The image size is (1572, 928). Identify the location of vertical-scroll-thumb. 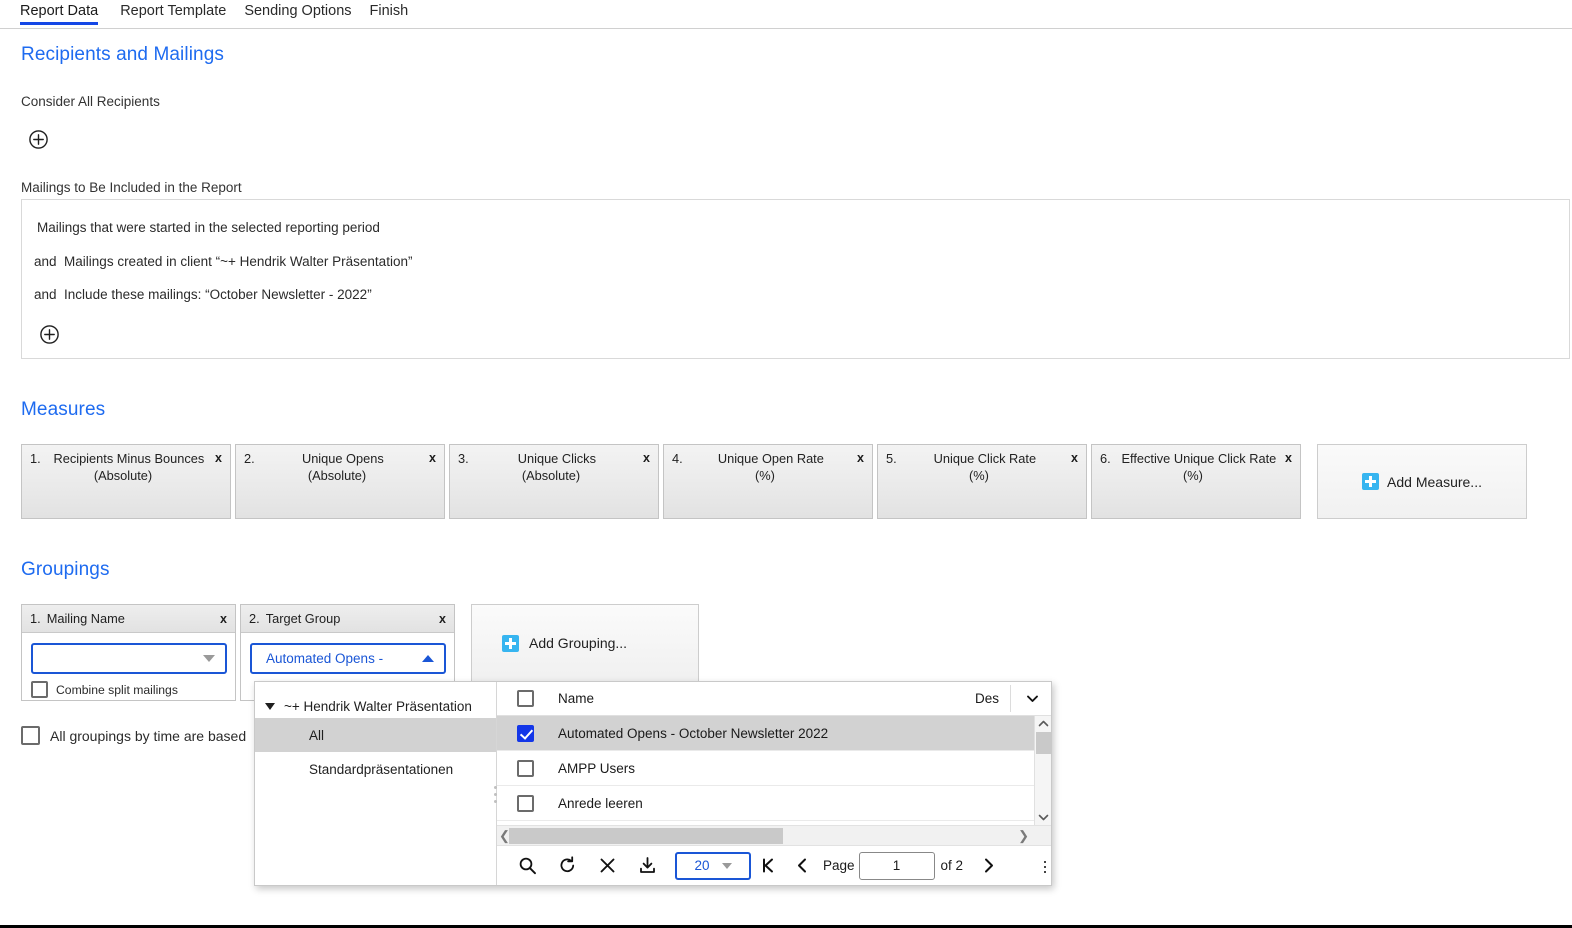
(1043, 743).